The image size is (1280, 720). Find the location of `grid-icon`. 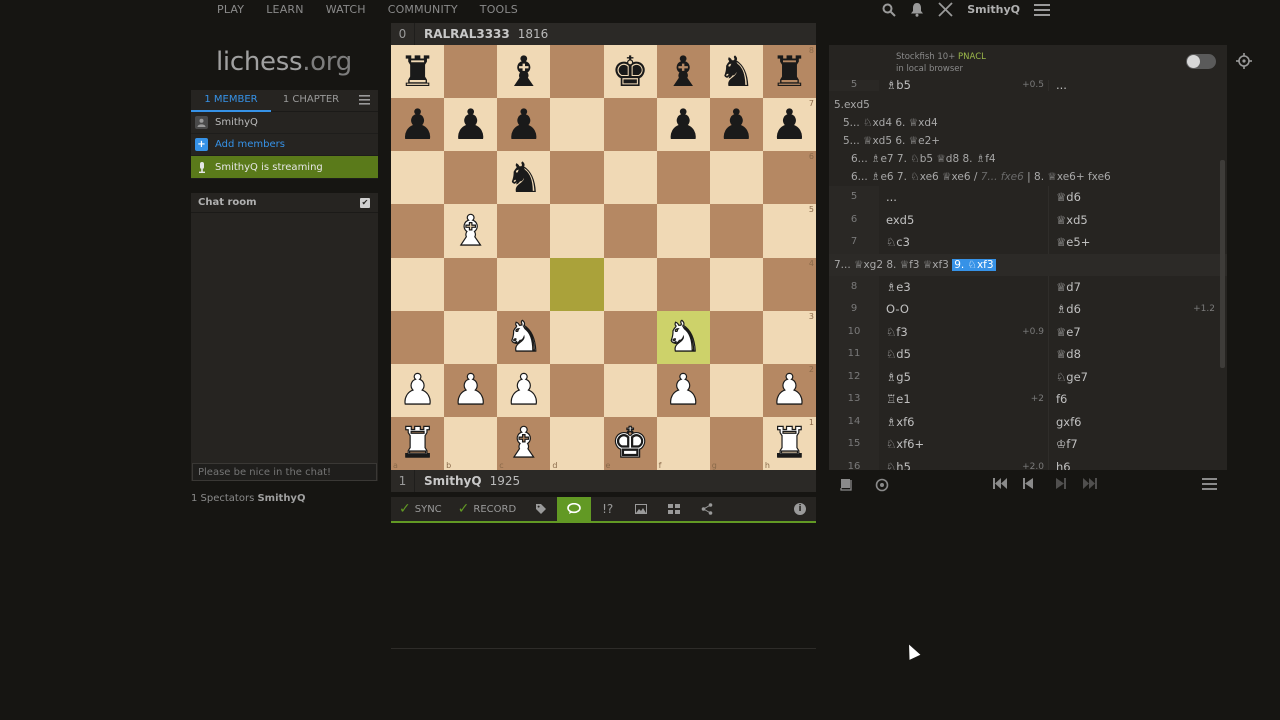

grid-icon is located at coordinates (673, 509).